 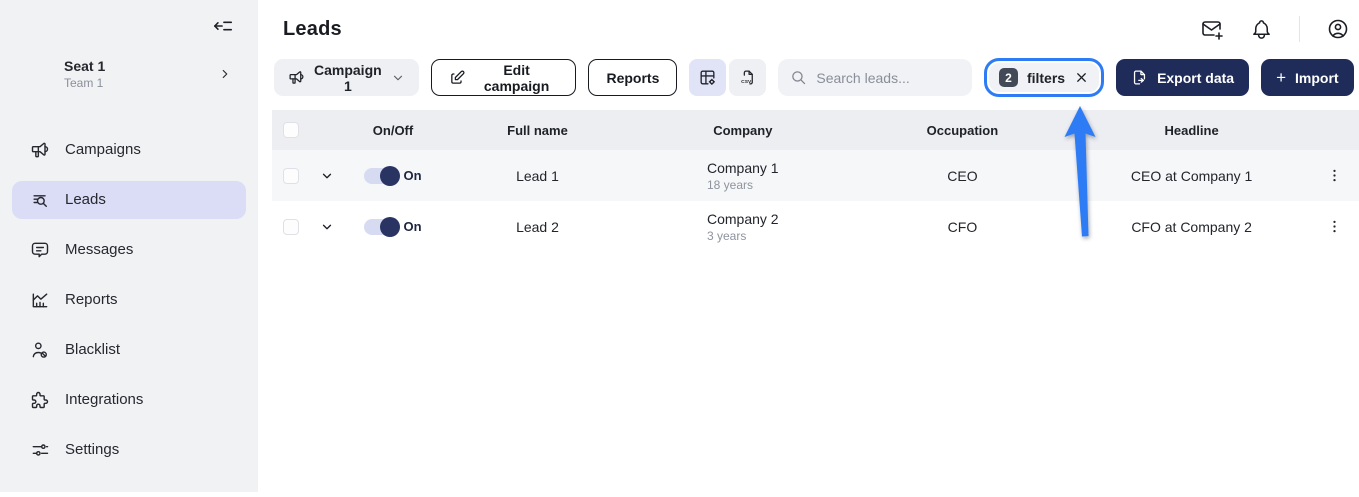 I want to click on header-divider, so click(x=1299, y=29).